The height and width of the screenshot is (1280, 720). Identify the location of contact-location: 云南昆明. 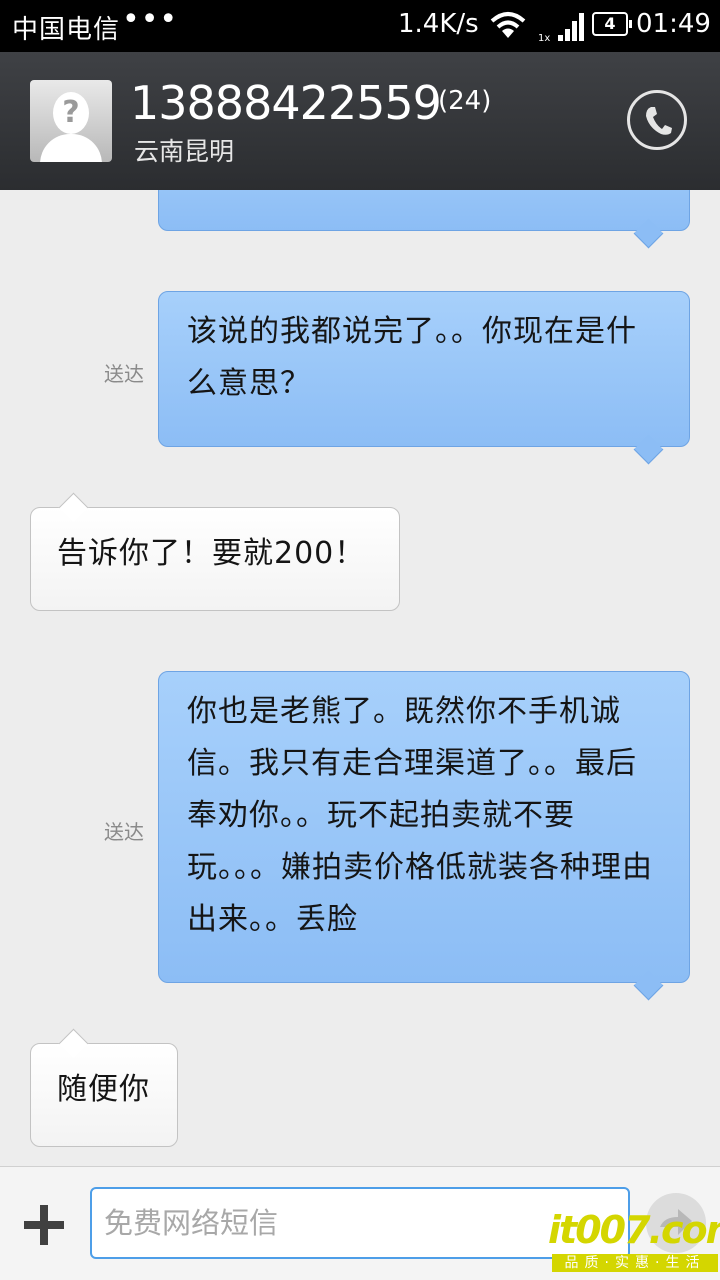
(184, 151).